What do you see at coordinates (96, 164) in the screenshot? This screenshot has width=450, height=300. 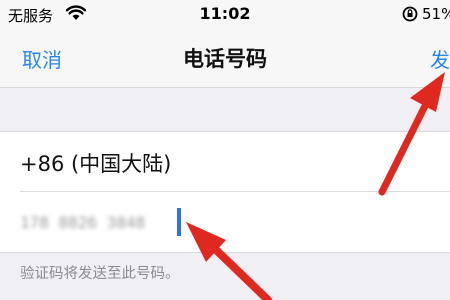 I see `country-code-label: +86 (中国大陆)` at bounding box center [96, 164].